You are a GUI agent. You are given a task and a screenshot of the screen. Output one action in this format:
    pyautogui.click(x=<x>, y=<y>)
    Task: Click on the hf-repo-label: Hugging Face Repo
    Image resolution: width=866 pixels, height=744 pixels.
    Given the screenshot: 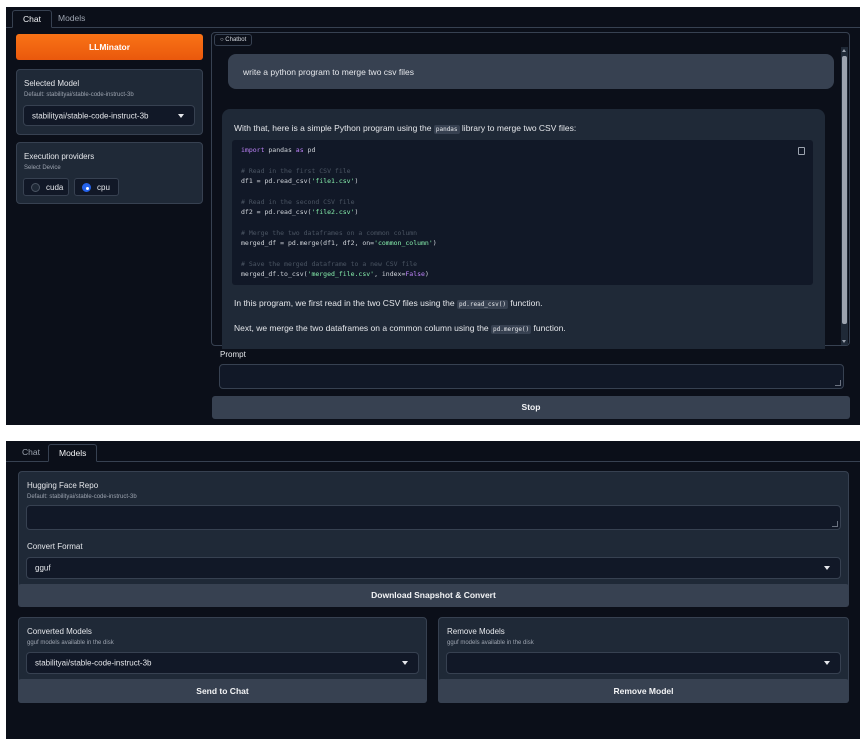 What is the action you would take?
    pyautogui.click(x=63, y=485)
    